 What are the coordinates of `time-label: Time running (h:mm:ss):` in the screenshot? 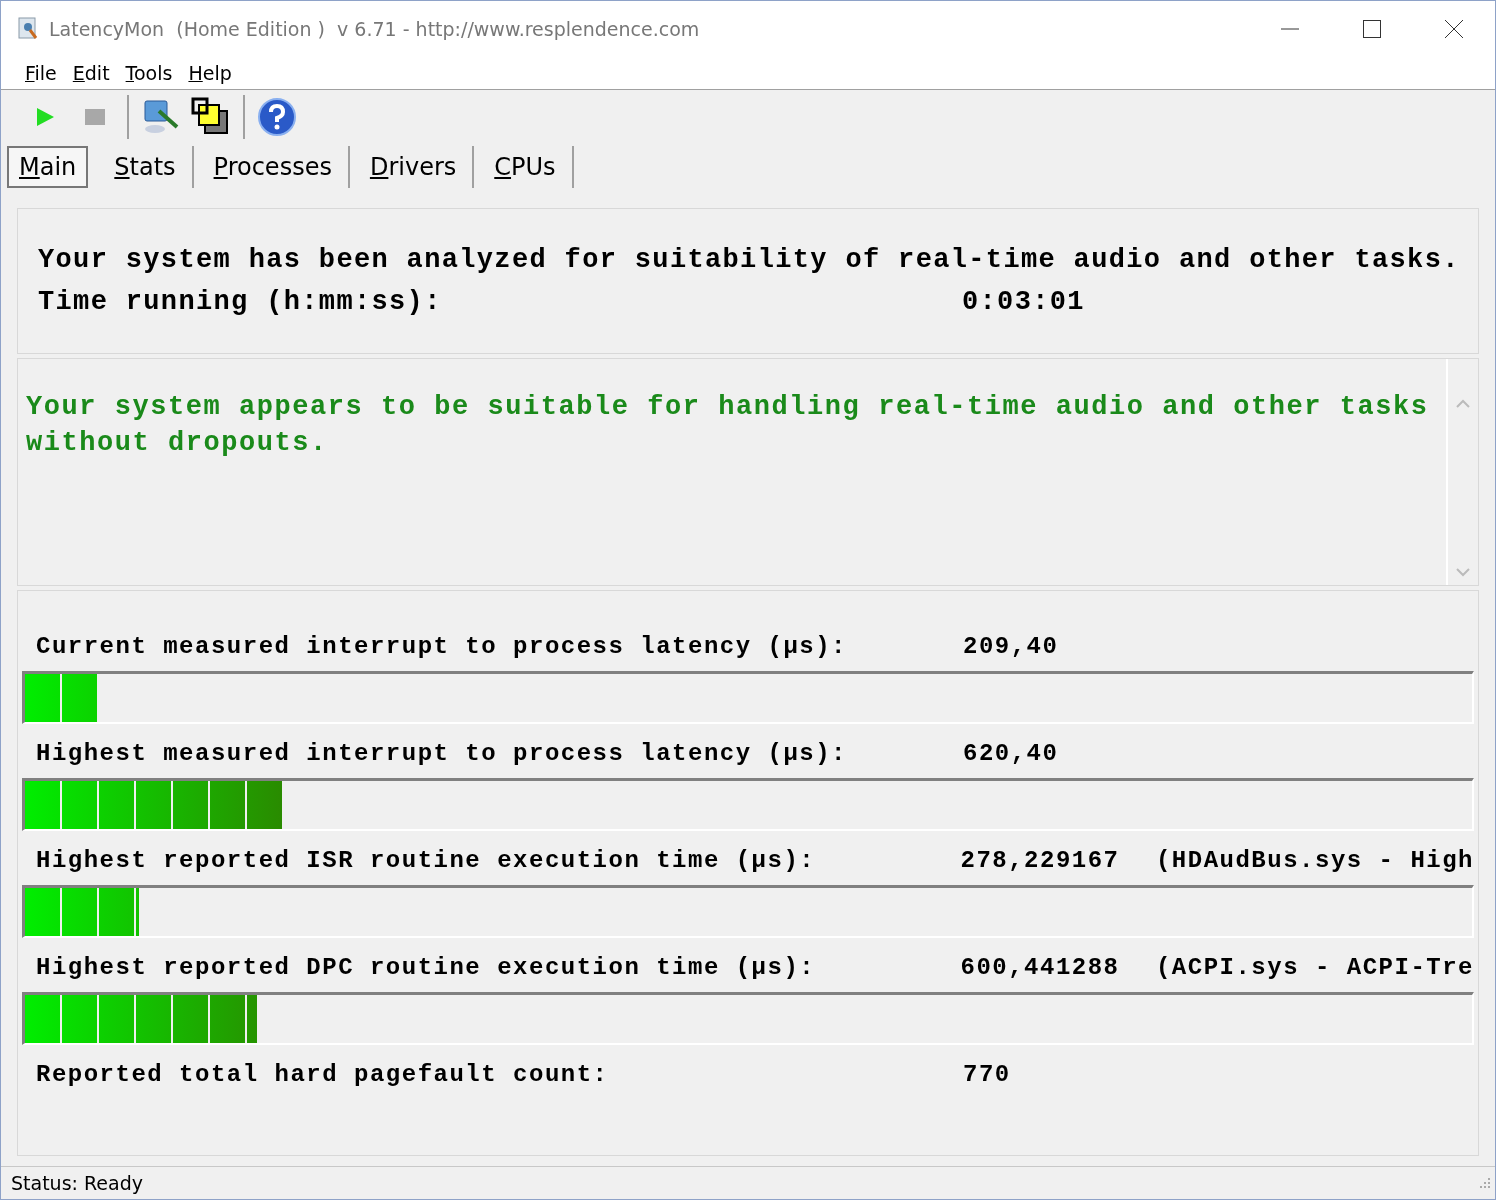 It's located at (240, 302).